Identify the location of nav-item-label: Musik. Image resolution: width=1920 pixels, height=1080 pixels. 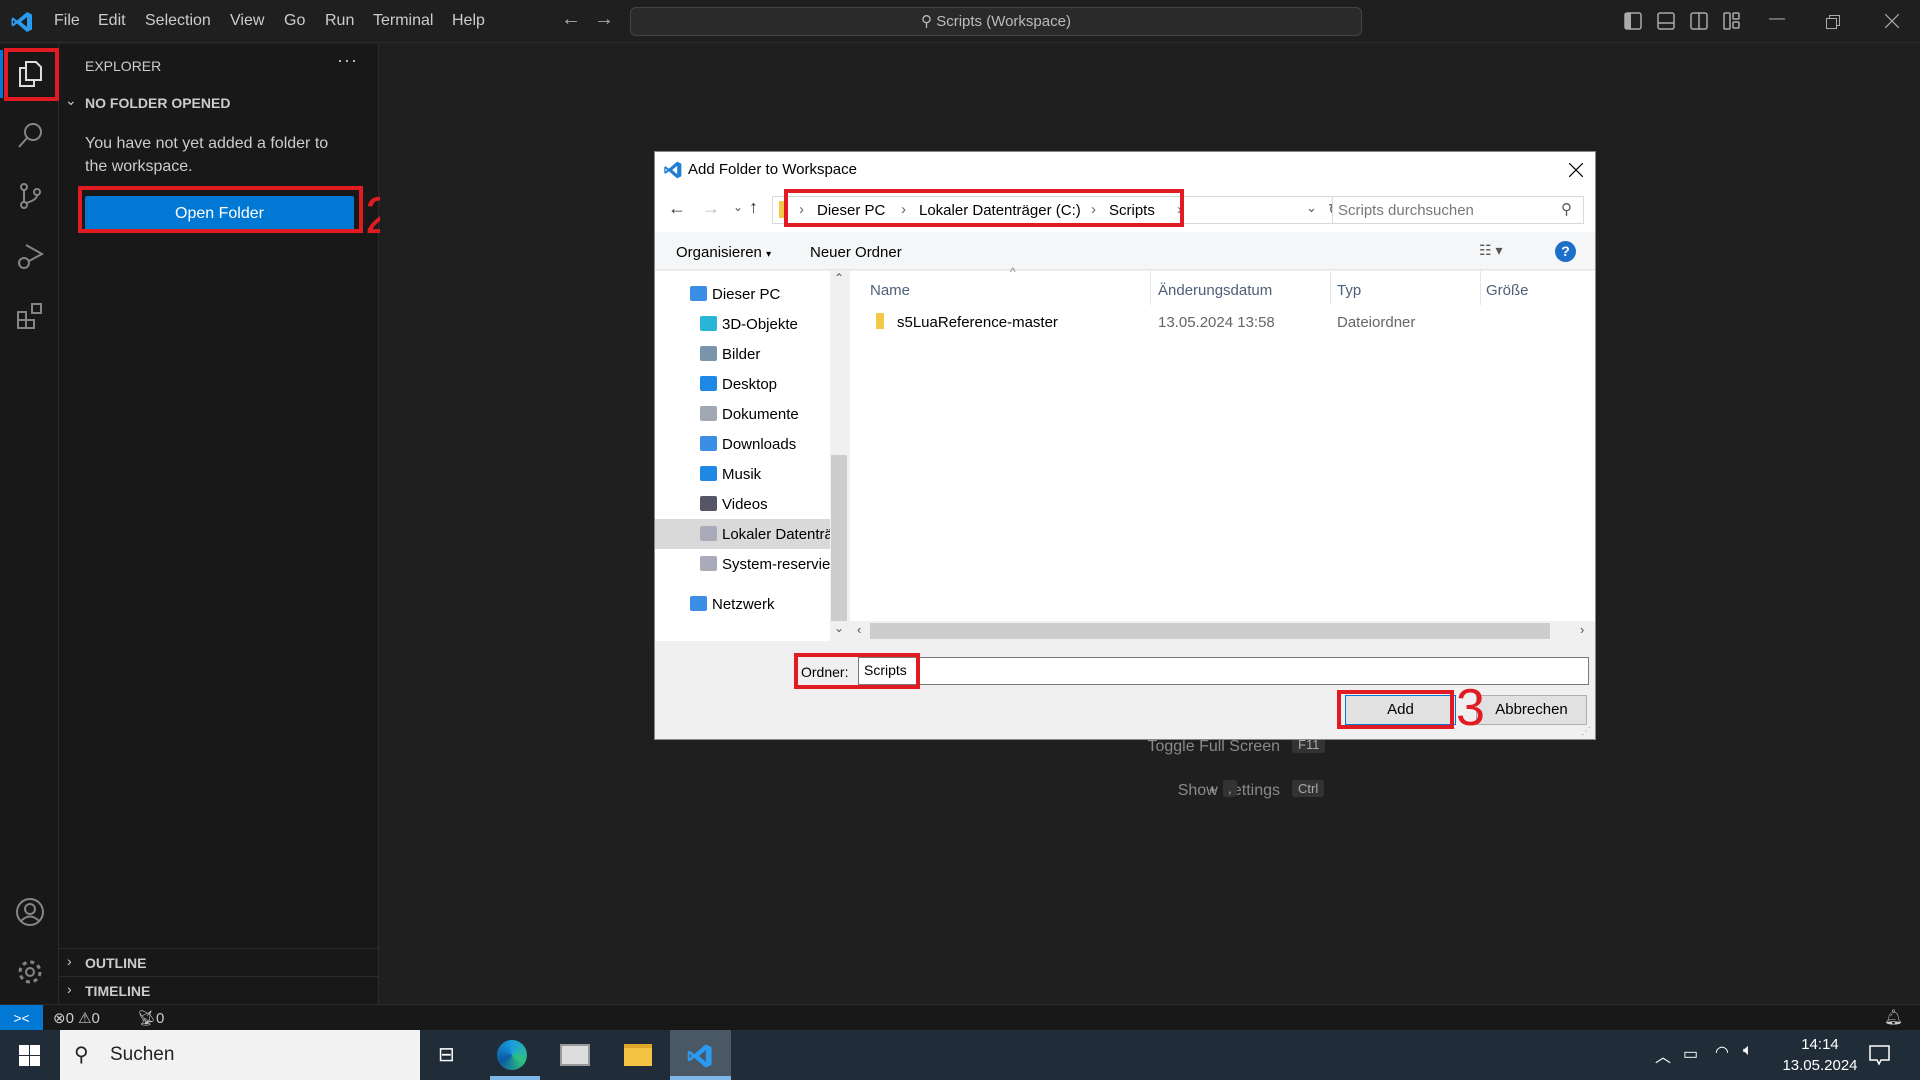
(742, 474).